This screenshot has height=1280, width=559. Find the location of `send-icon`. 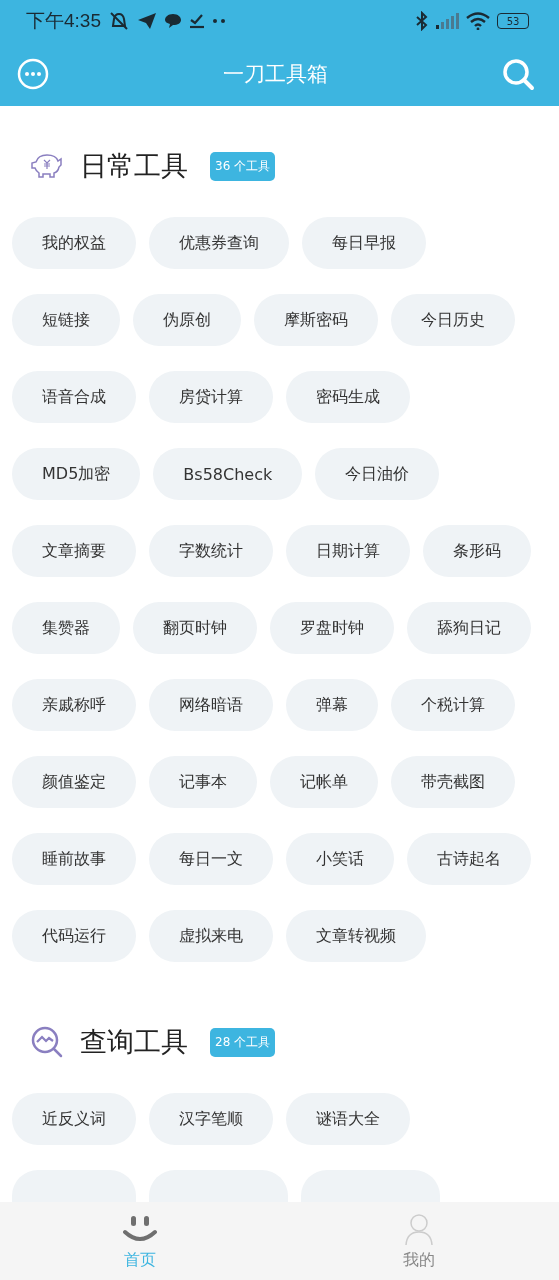

send-icon is located at coordinates (147, 21).